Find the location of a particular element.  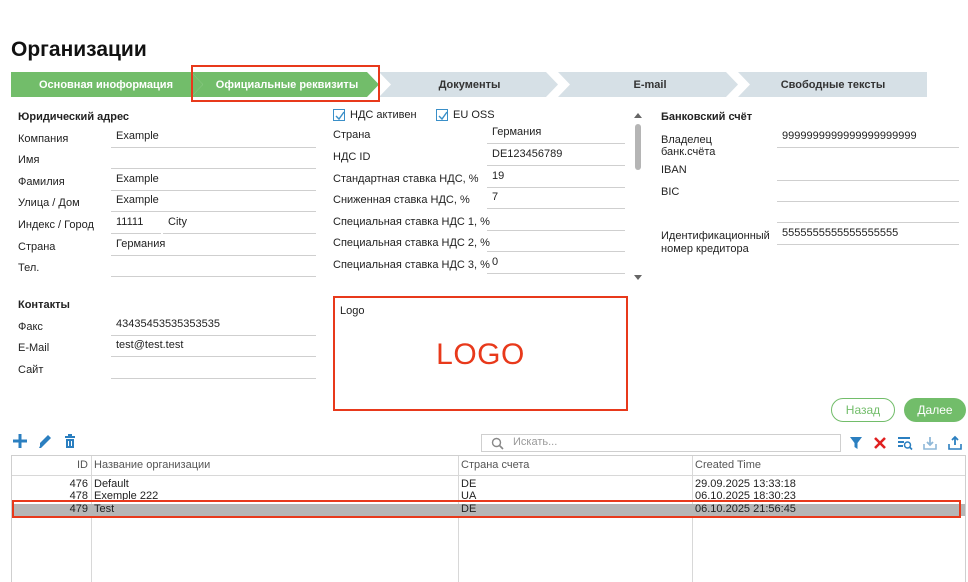

back-button: Назад is located at coordinates (863, 410).